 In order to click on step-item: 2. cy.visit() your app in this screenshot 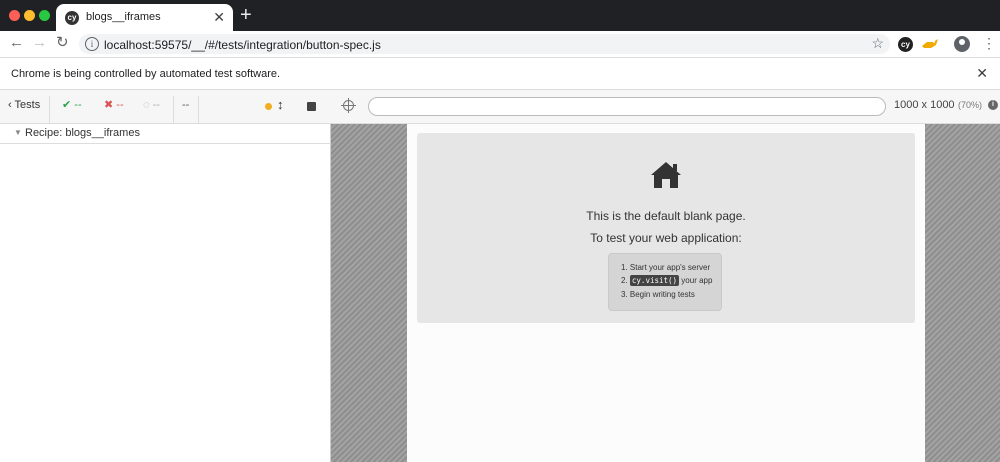, I will do `click(666, 280)`.